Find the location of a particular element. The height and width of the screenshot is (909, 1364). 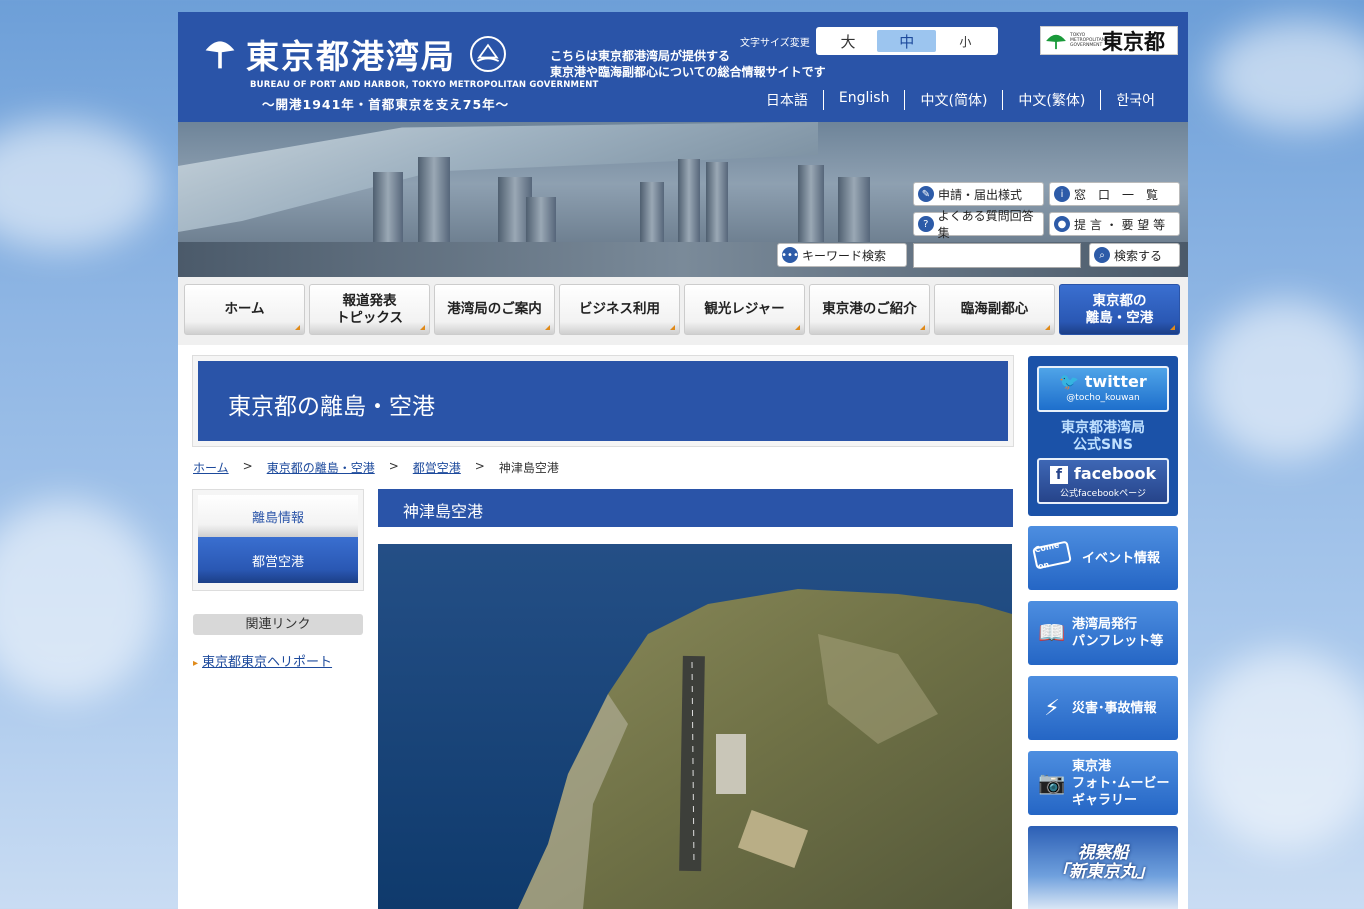

document-icon: ✎ is located at coordinates (926, 194).